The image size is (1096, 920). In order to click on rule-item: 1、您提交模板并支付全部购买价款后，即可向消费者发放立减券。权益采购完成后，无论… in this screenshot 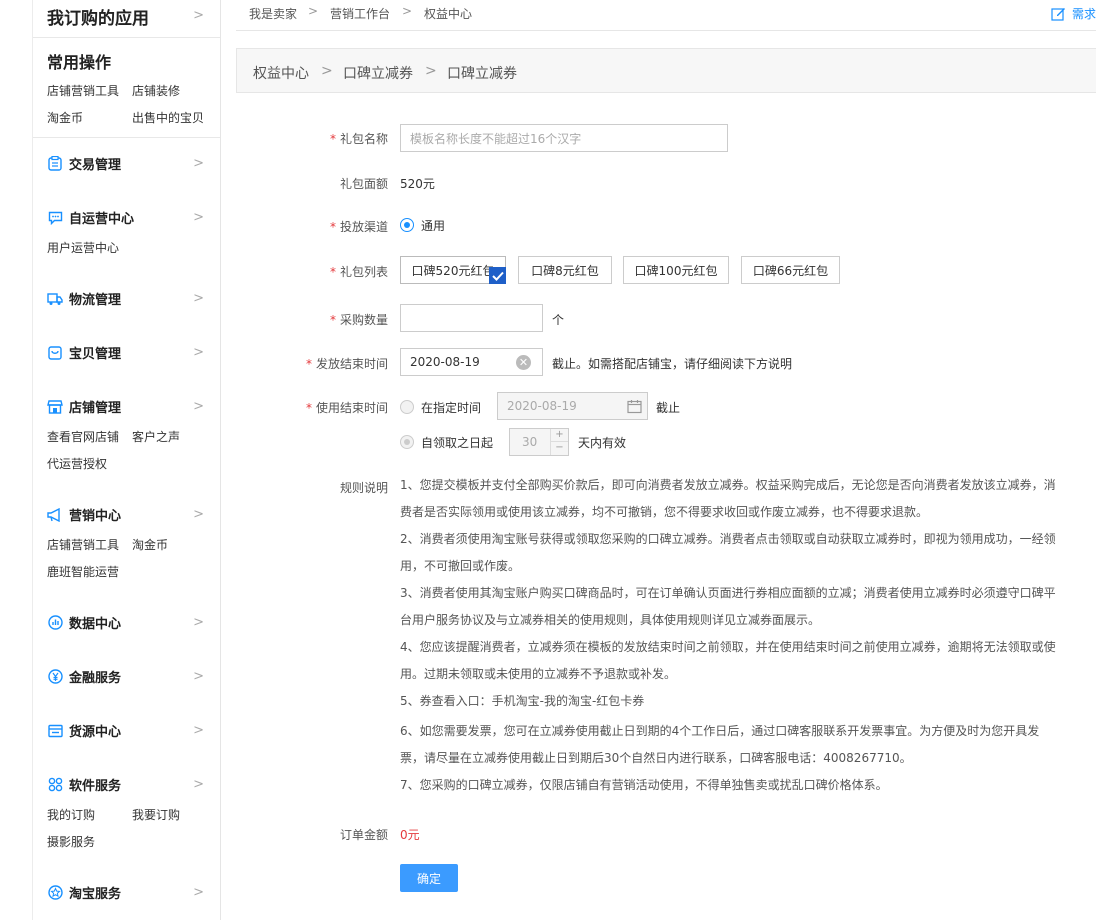, I will do `click(728, 498)`.